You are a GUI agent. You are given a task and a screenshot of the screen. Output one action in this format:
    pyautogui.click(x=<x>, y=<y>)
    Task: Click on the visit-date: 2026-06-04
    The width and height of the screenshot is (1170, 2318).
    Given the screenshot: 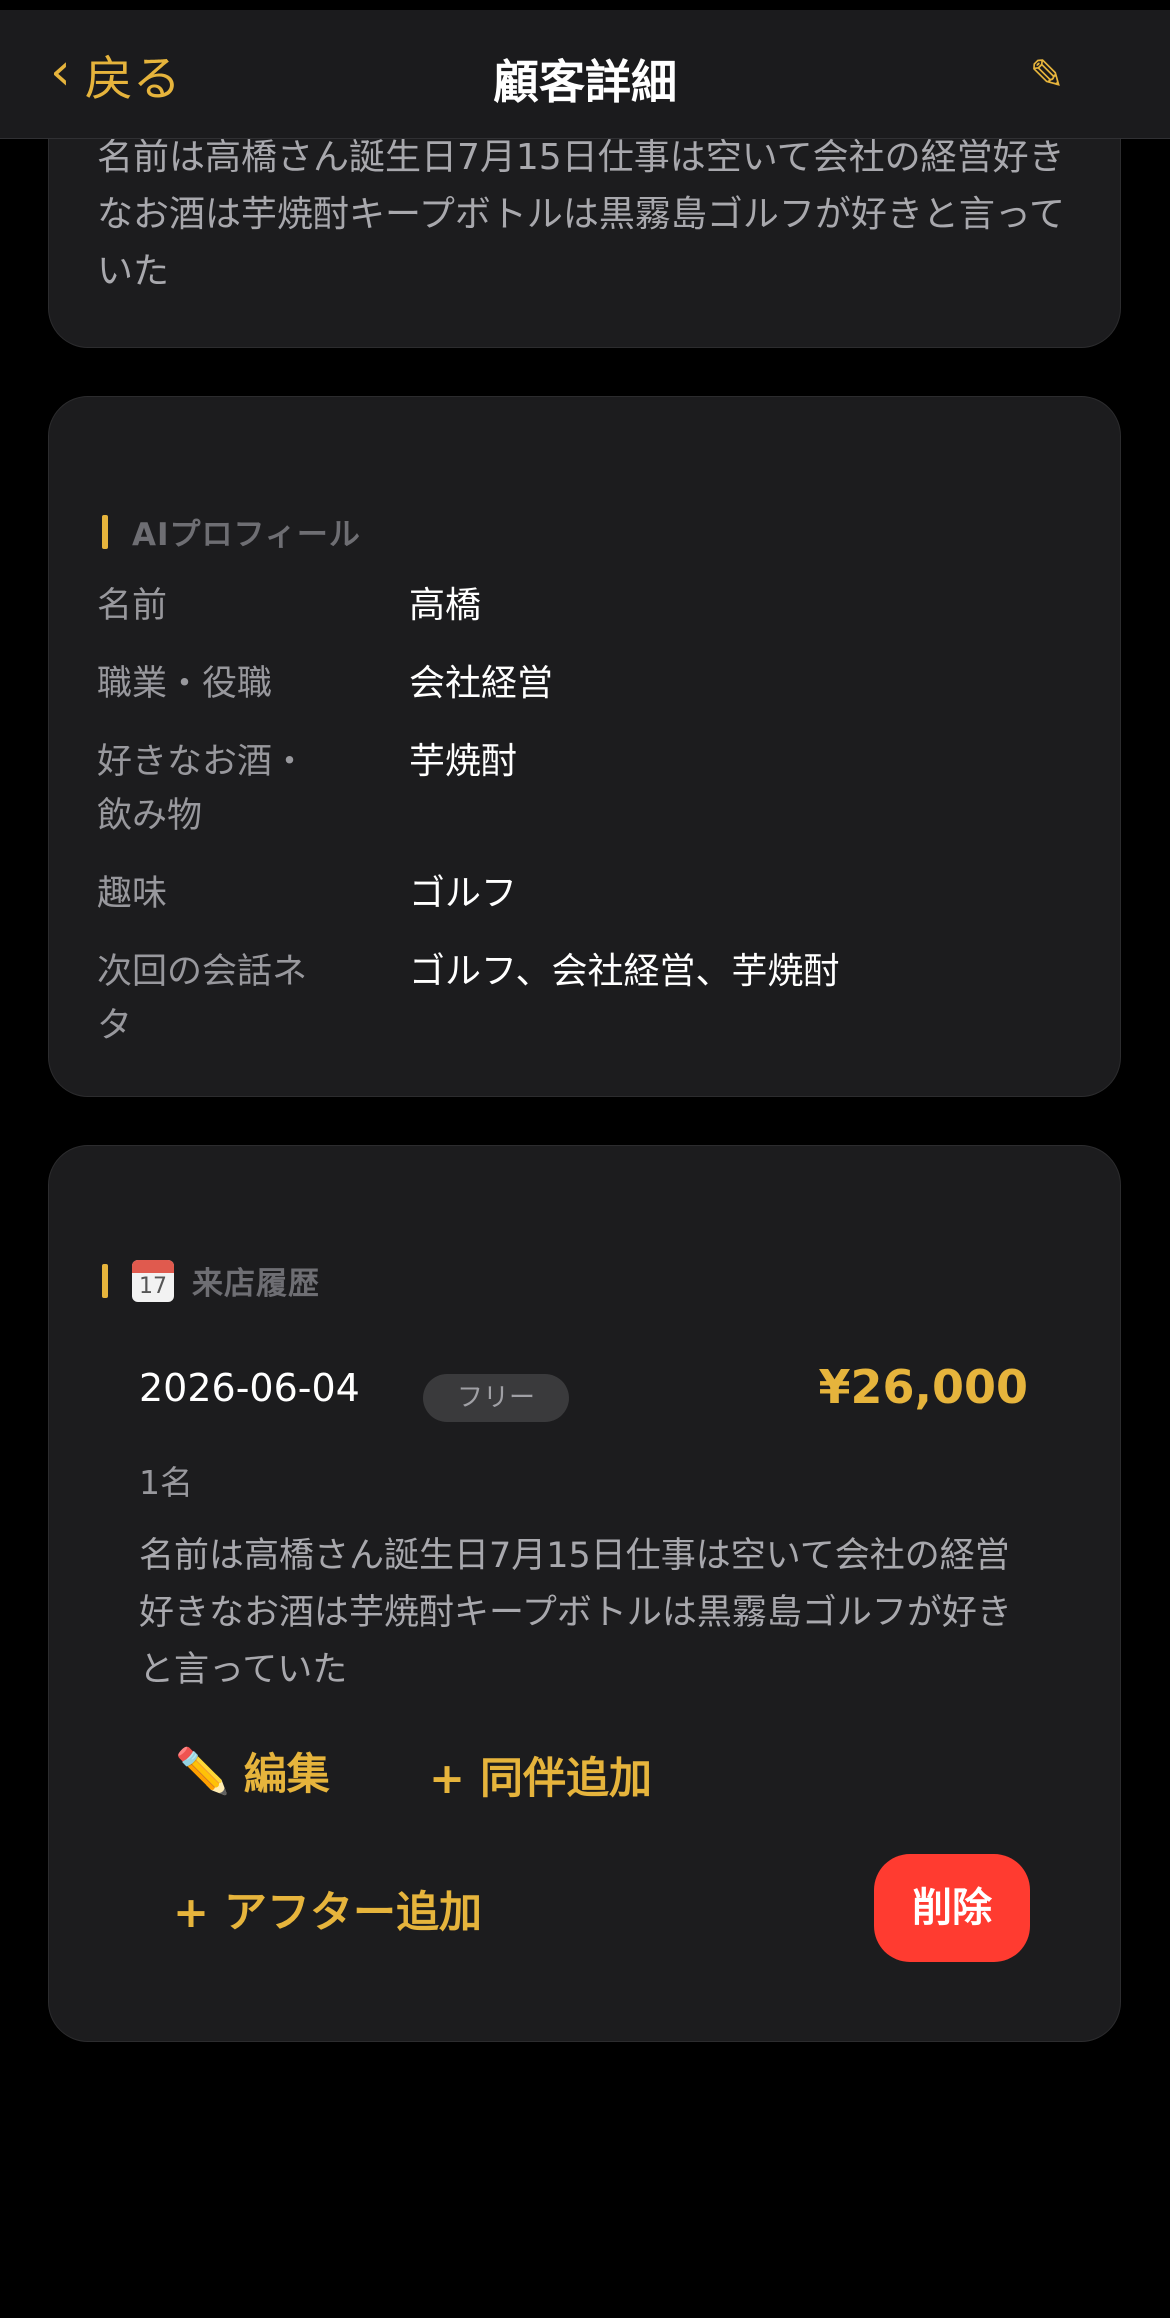 What is the action you would take?
    pyautogui.click(x=249, y=1388)
    